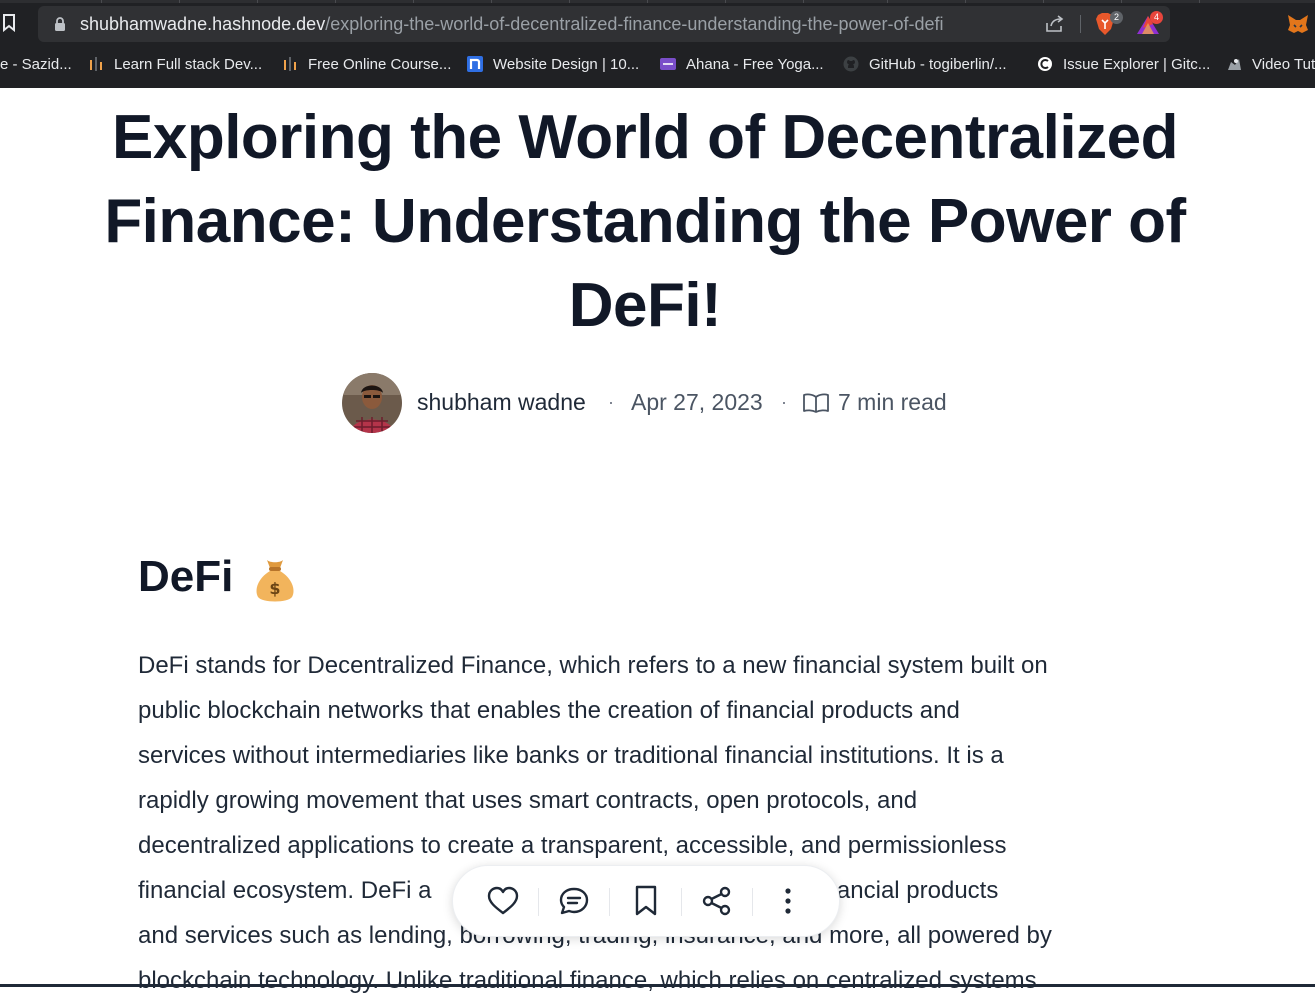 Image resolution: width=1315 pixels, height=1003 pixels. What do you see at coordinates (851, 64) in the screenshot?
I see `github-icon` at bounding box center [851, 64].